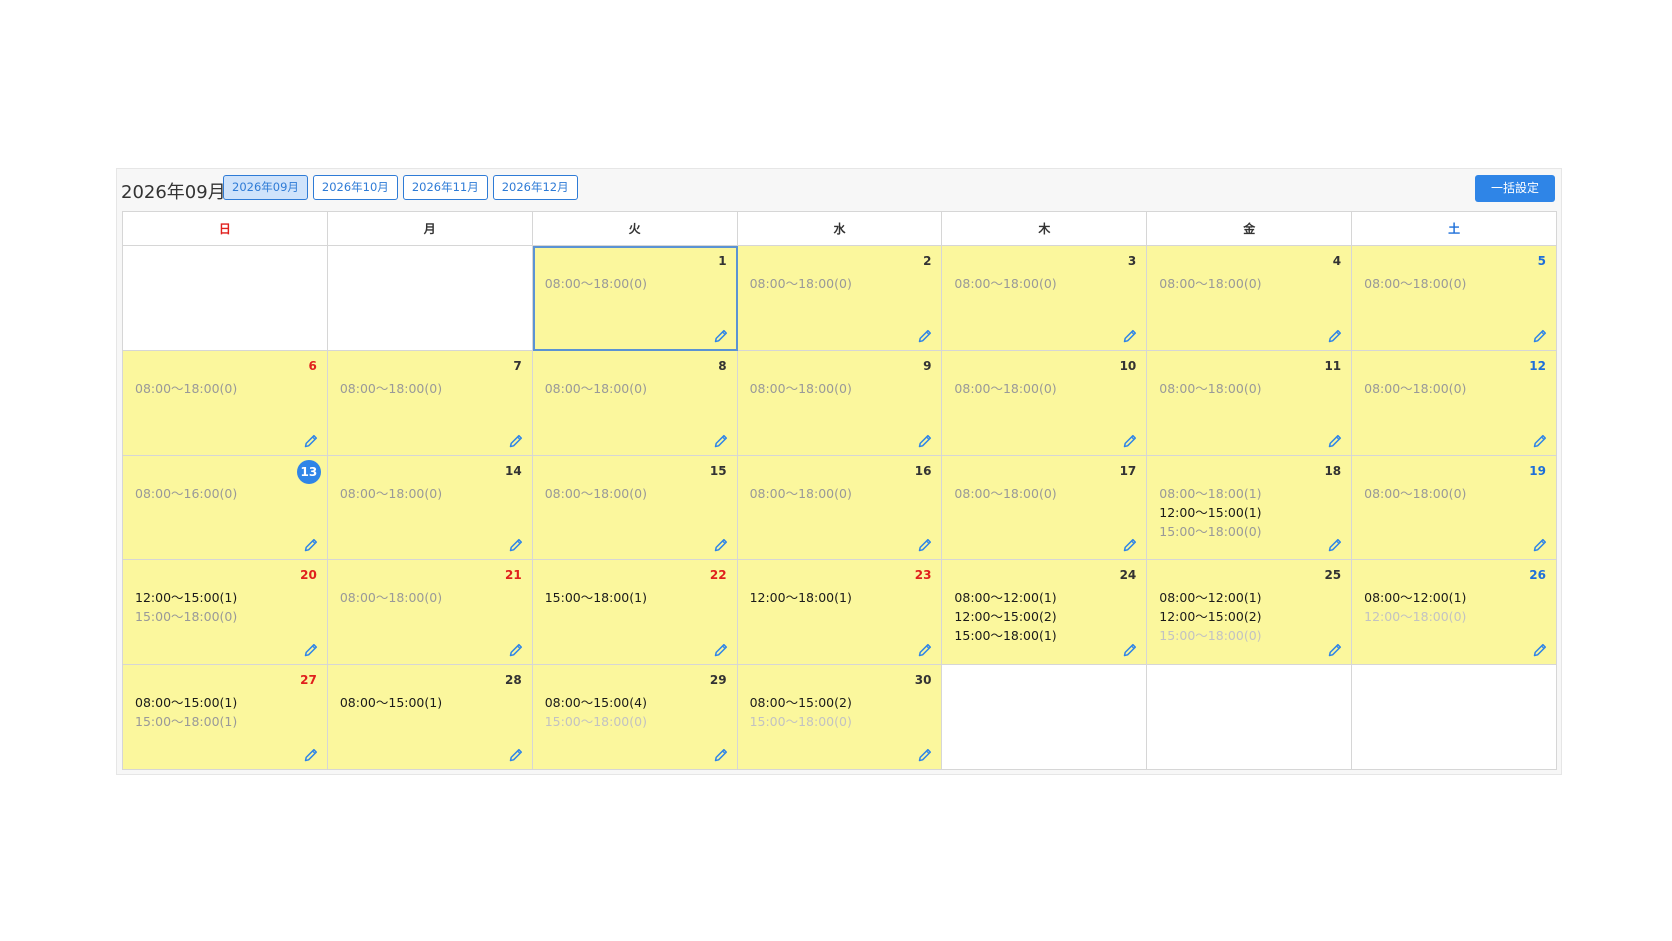 The image size is (1672, 941). I want to click on time-slot: 15:00〜18:00(0), so click(1210, 531).